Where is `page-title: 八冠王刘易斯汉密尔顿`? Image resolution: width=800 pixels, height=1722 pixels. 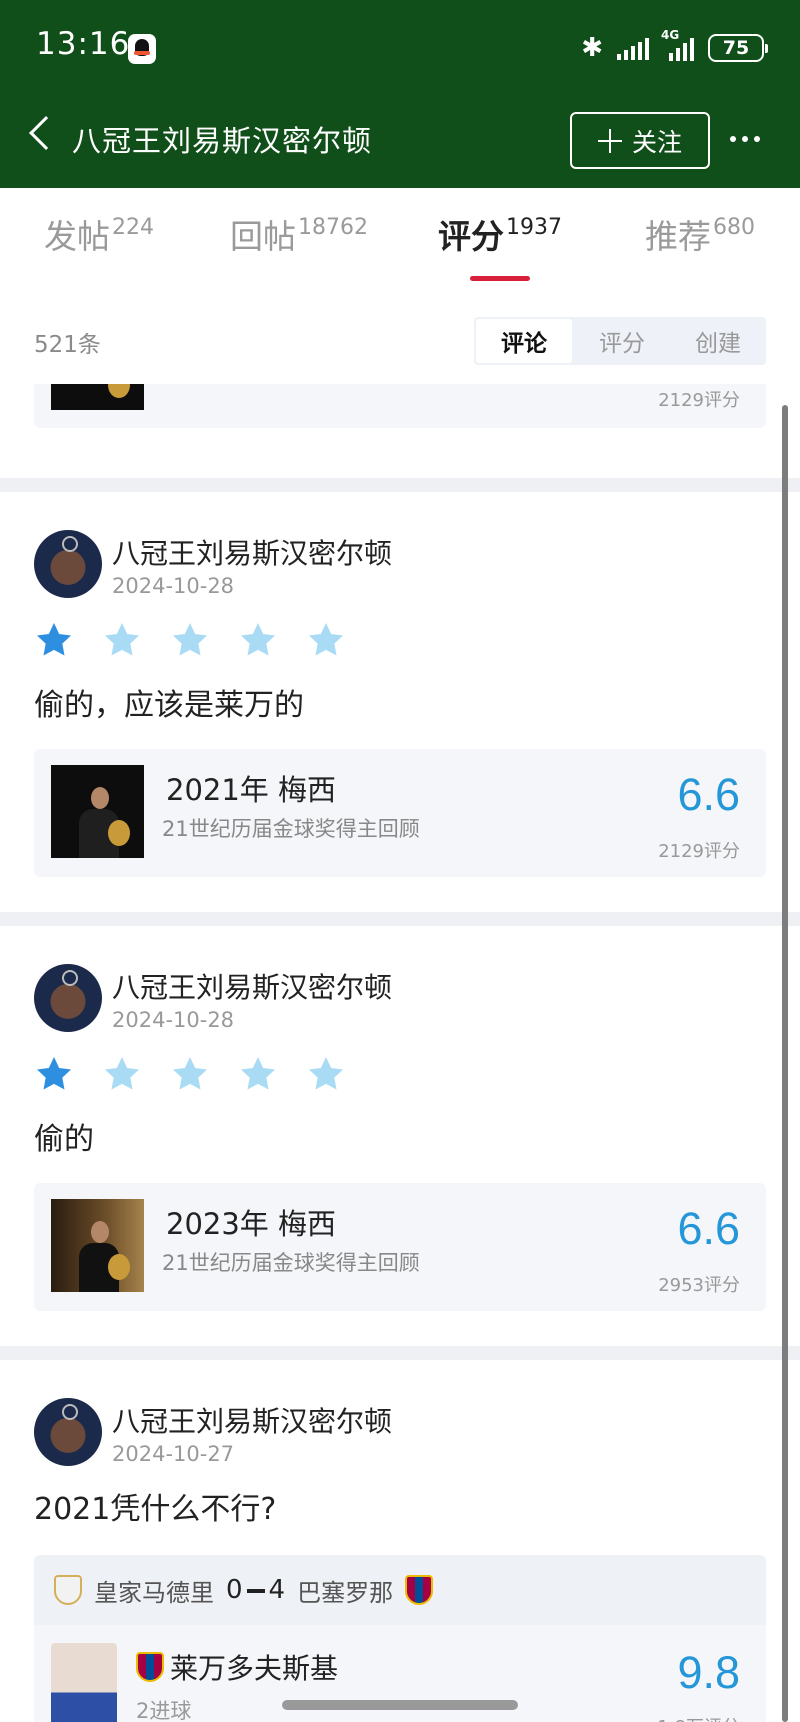 page-title: 八冠王刘易斯汉密尔顿 is located at coordinates (222, 141).